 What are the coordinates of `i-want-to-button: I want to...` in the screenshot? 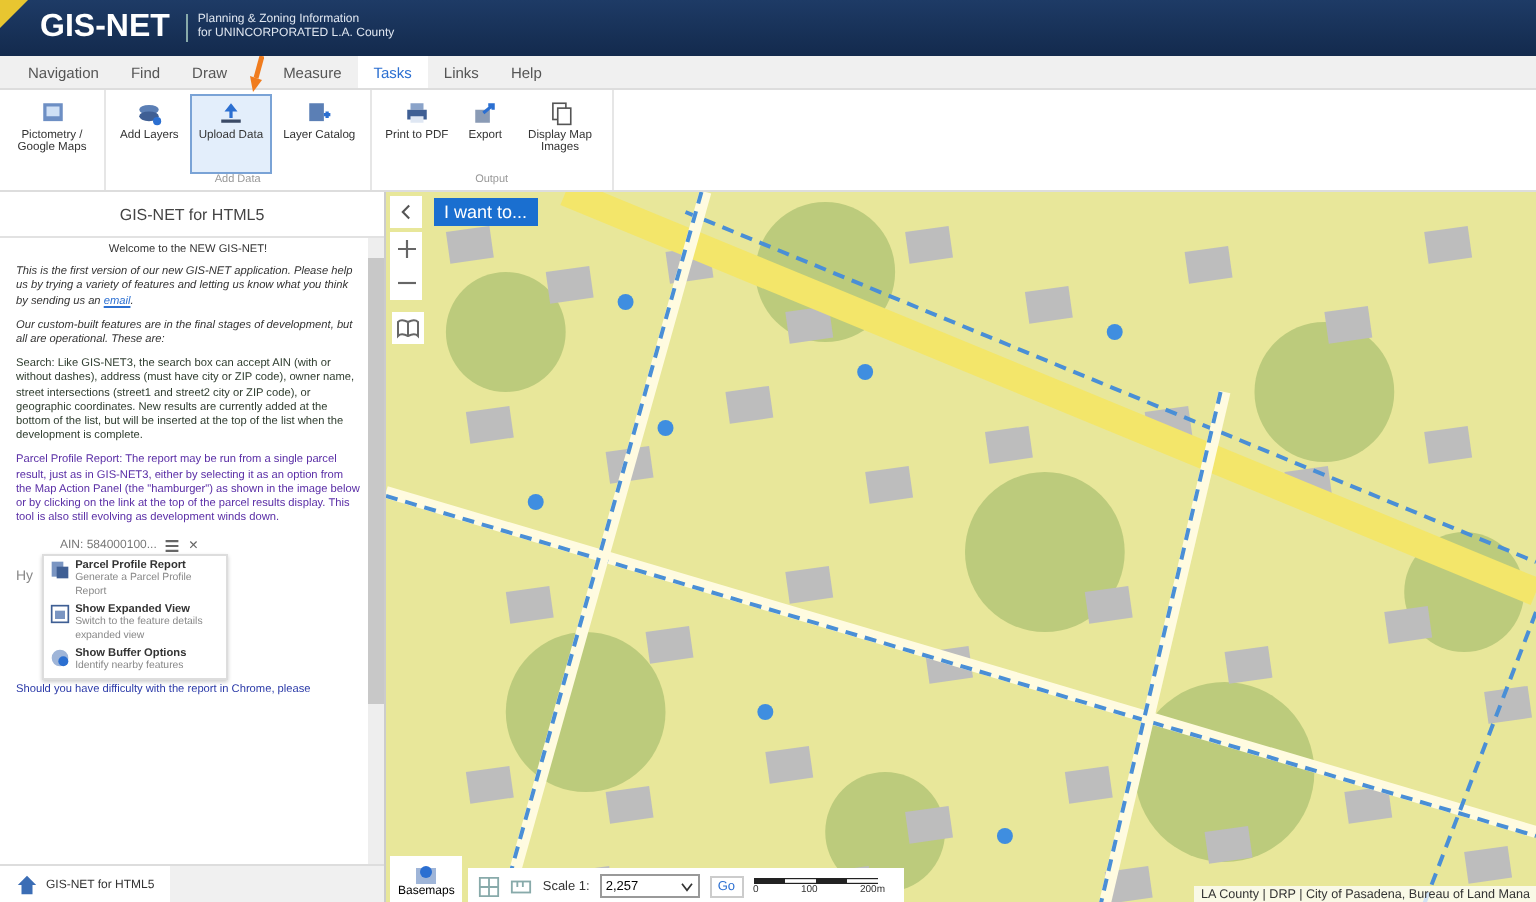 It's located at (486, 212).